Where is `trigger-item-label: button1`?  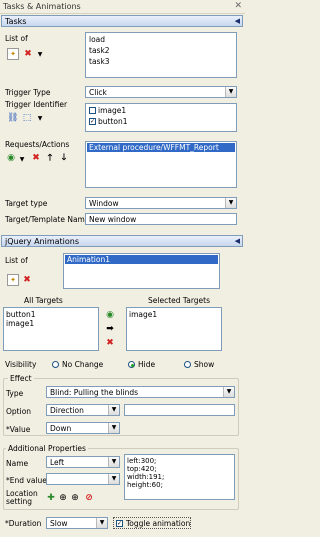 trigger-item-label: button1 is located at coordinates (113, 121).